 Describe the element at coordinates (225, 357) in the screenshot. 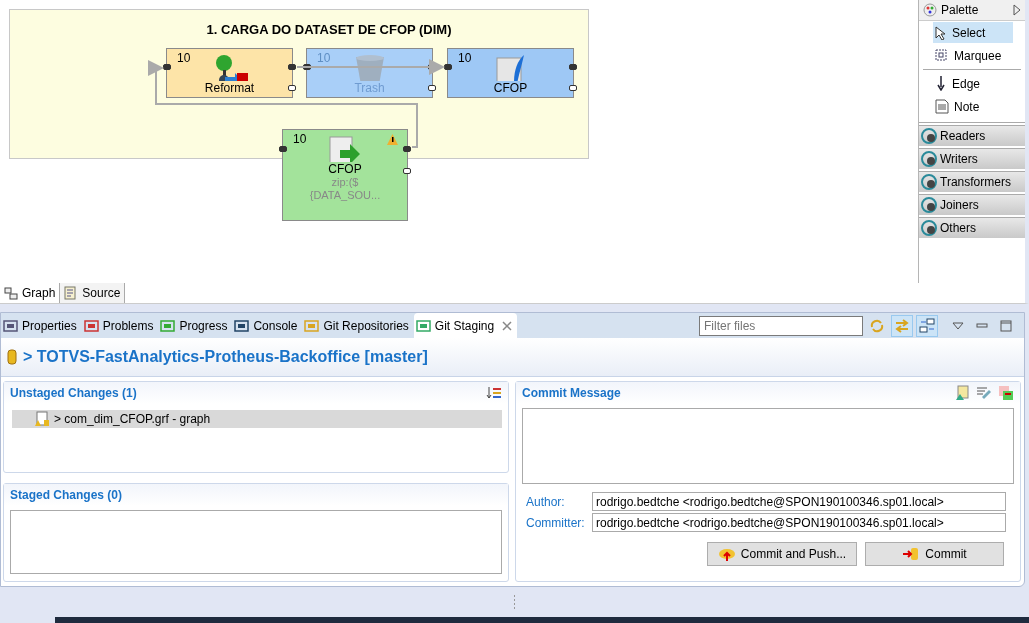

I see `repository-title: > TOTVS-FastAnalytics-Protheus-Backoffice [master]` at that location.